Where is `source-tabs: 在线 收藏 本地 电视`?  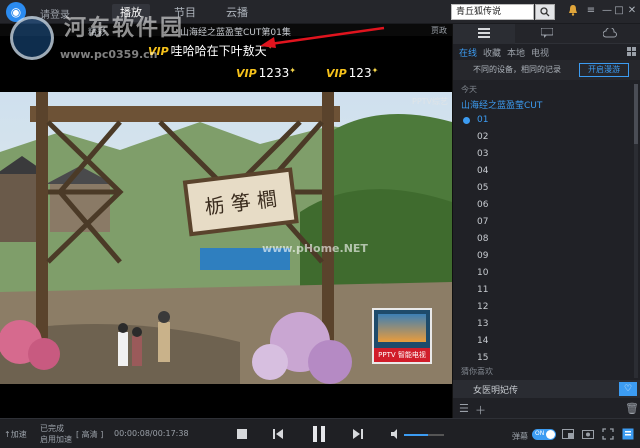
source-tabs: 在线 收藏 本地 电视 is located at coordinates (546, 52).